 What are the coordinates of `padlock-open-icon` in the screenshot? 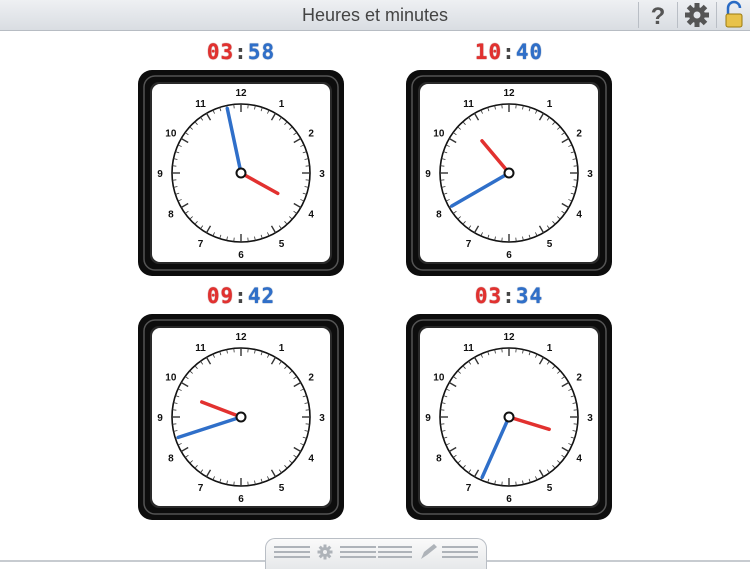 It's located at (734, 15).